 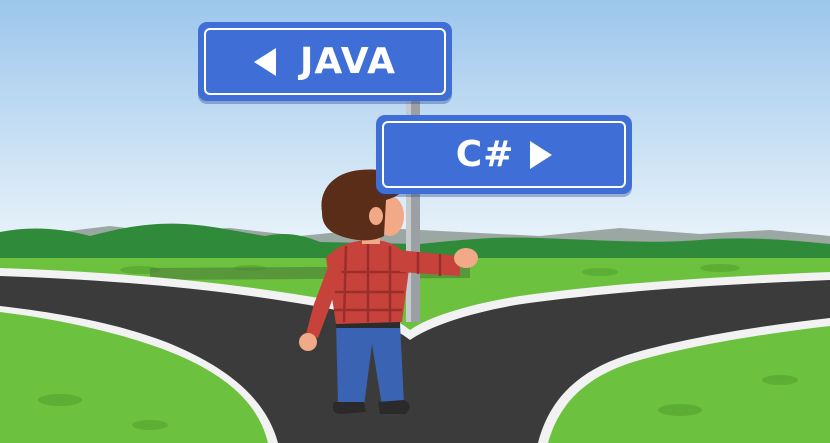 What do you see at coordinates (485, 154) in the screenshot?
I see `sign-csharp-label: C#` at bounding box center [485, 154].